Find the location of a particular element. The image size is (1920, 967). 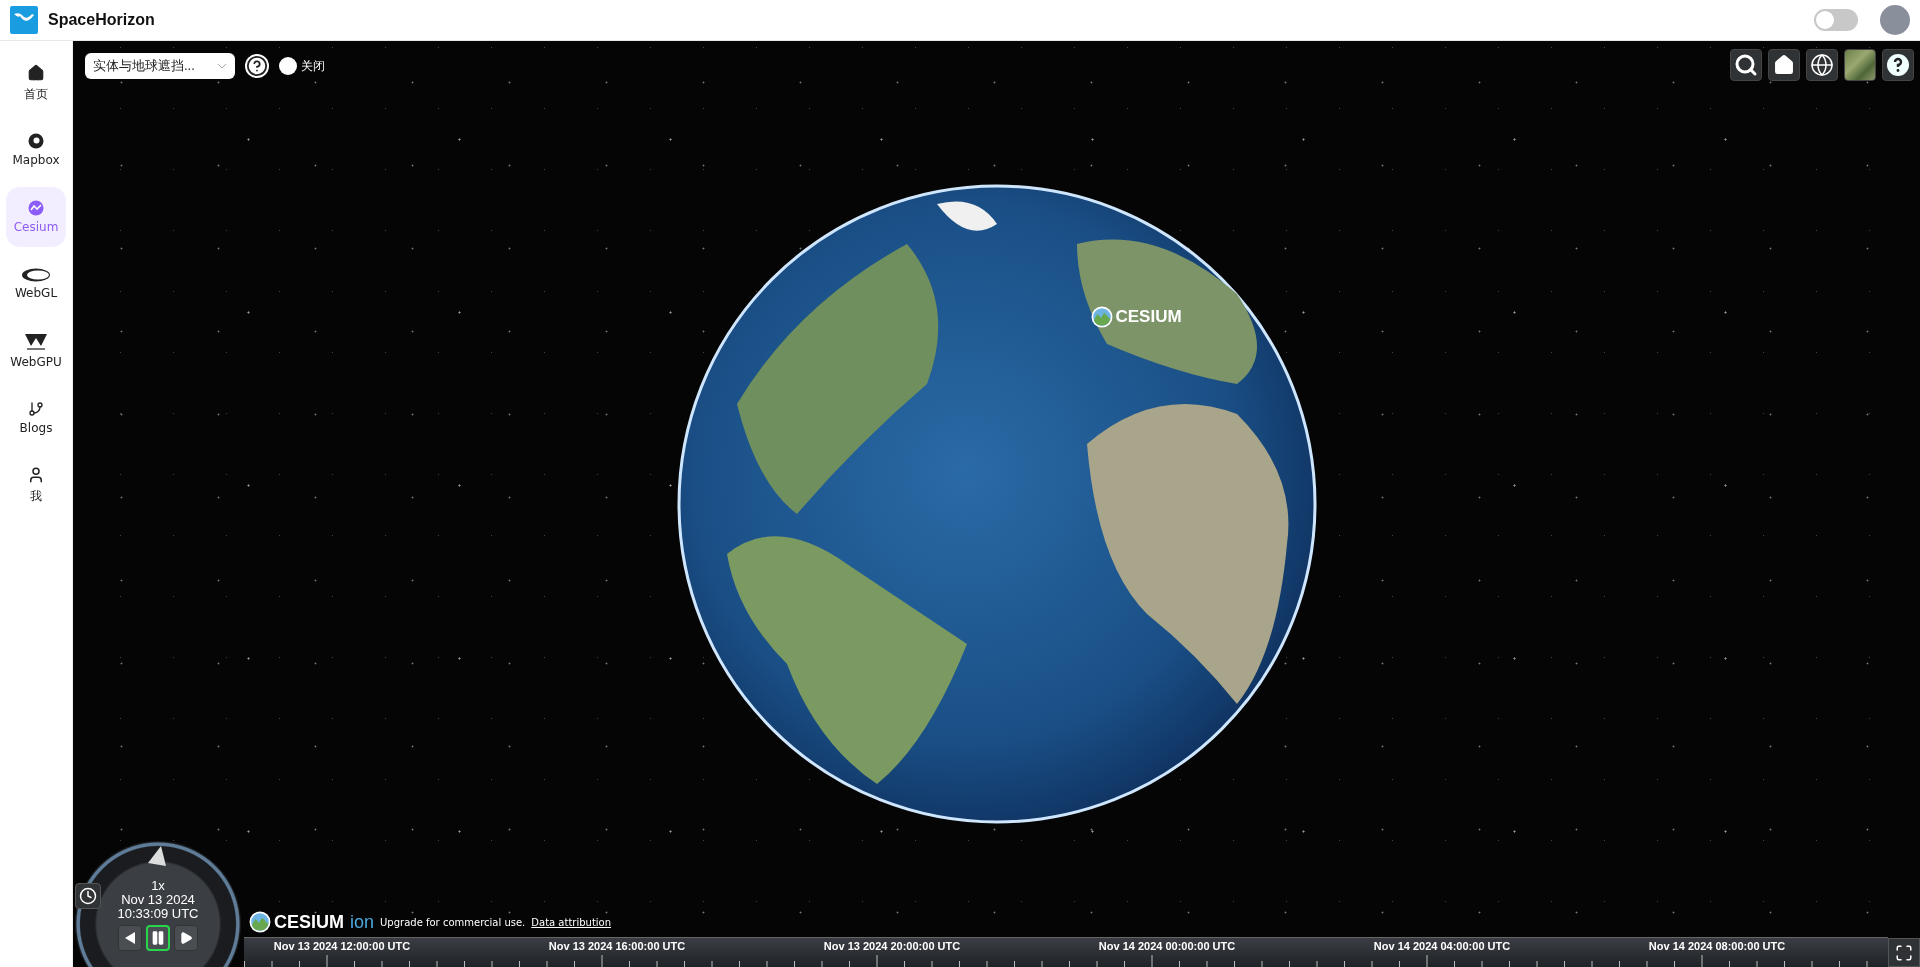

time-text: 10:33:09 UTC is located at coordinates (158, 914).